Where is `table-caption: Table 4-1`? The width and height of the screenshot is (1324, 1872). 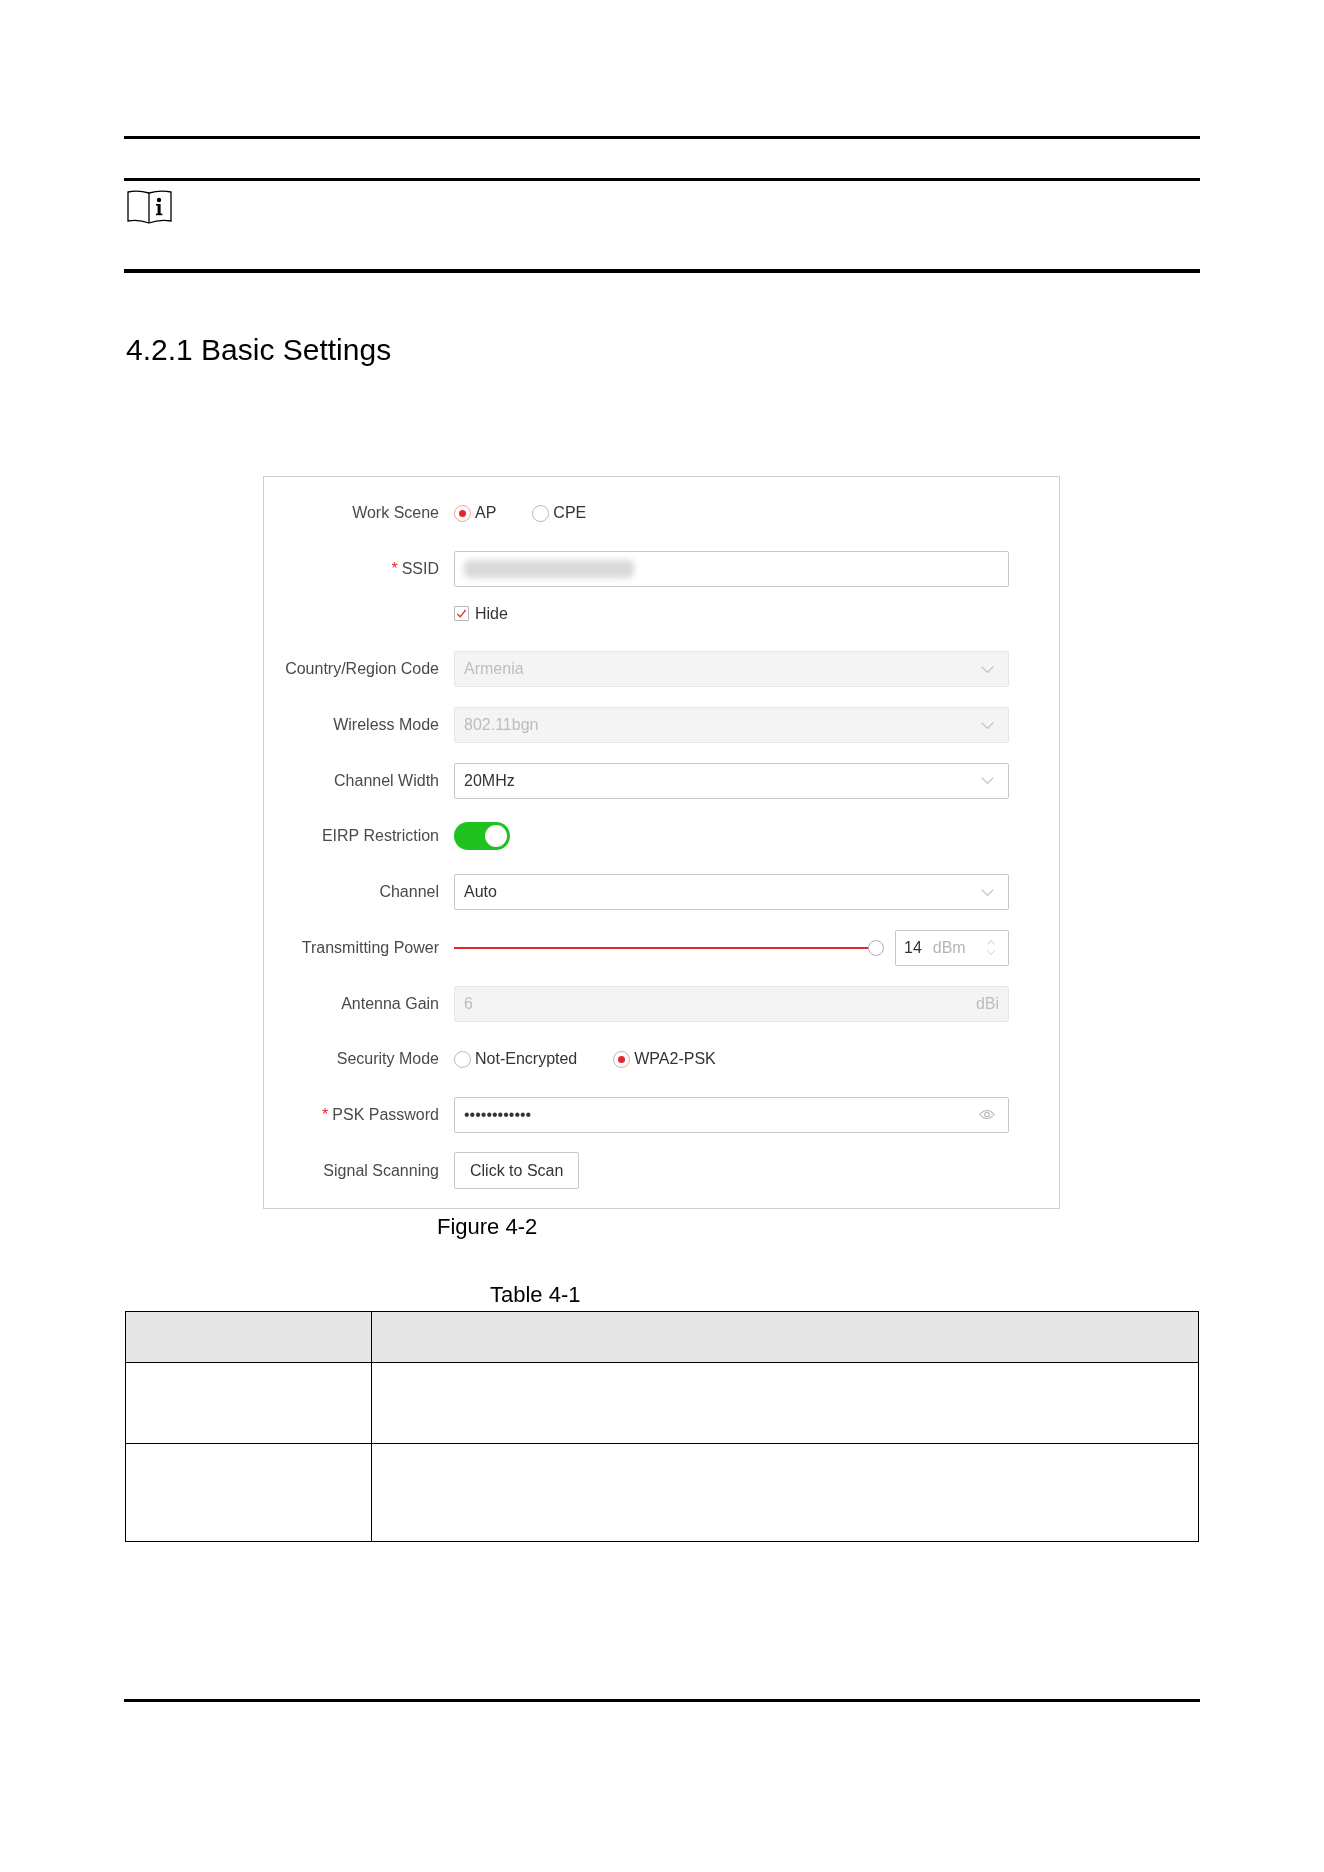
table-caption: Table 4-1 is located at coordinates (535, 1295).